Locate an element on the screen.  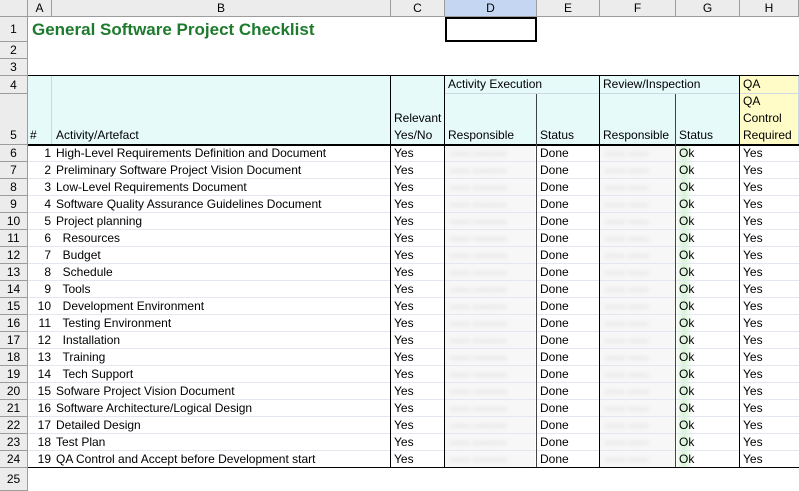
item-number: 18 is located at coordinates (39, 442).